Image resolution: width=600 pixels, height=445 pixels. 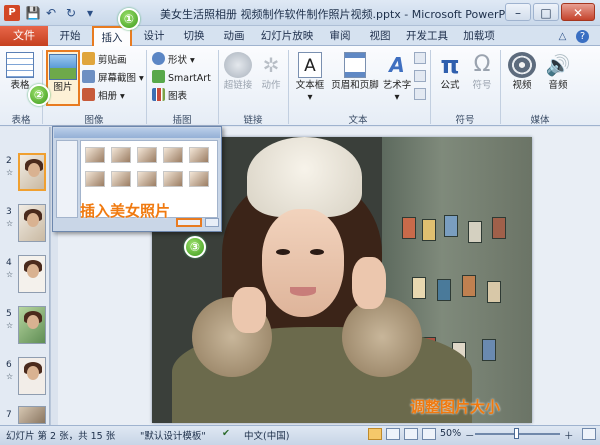 What do you see at coordinates (455, 407) in the screenshot?
I see `resize-picture-caption: 调整图片大小` at bounding box center [455, 407].